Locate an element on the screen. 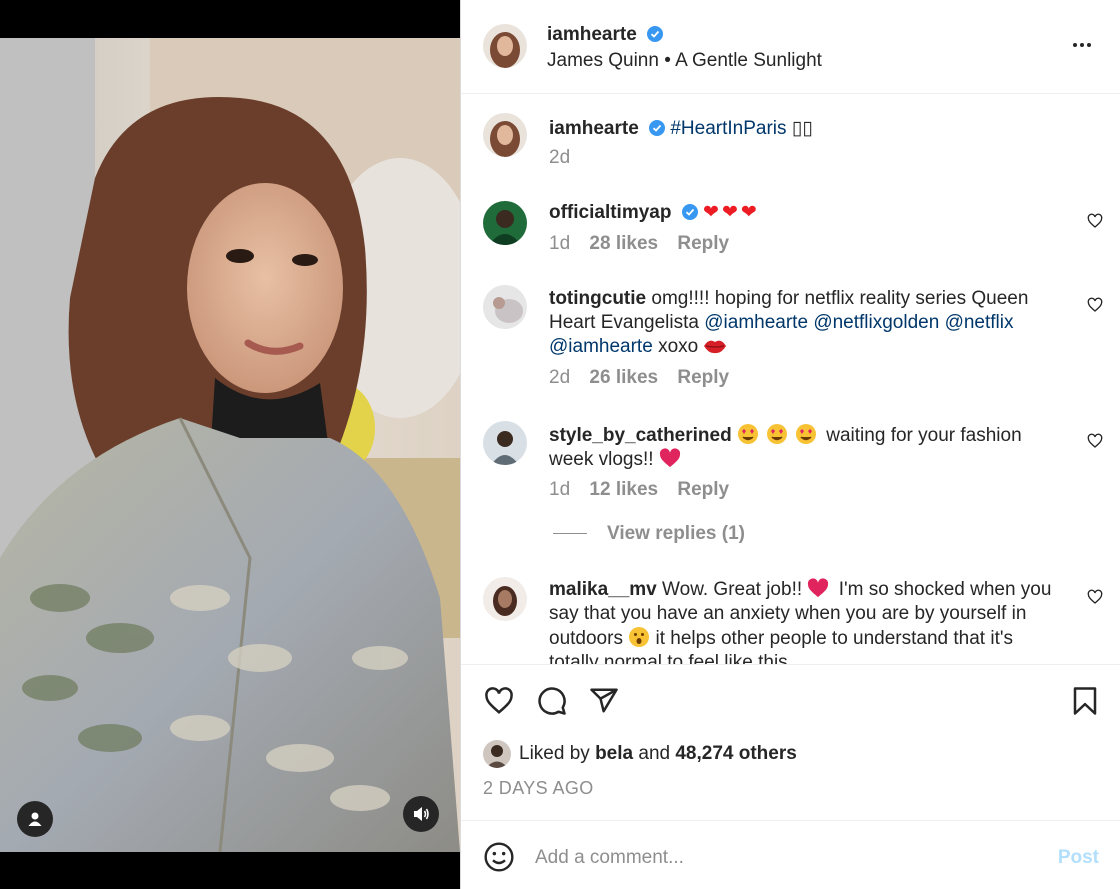 Image resolution: width=1120 pixels, height=889 pixels. view-replies-button: View replies (1) is located at coordinates (649, 534).